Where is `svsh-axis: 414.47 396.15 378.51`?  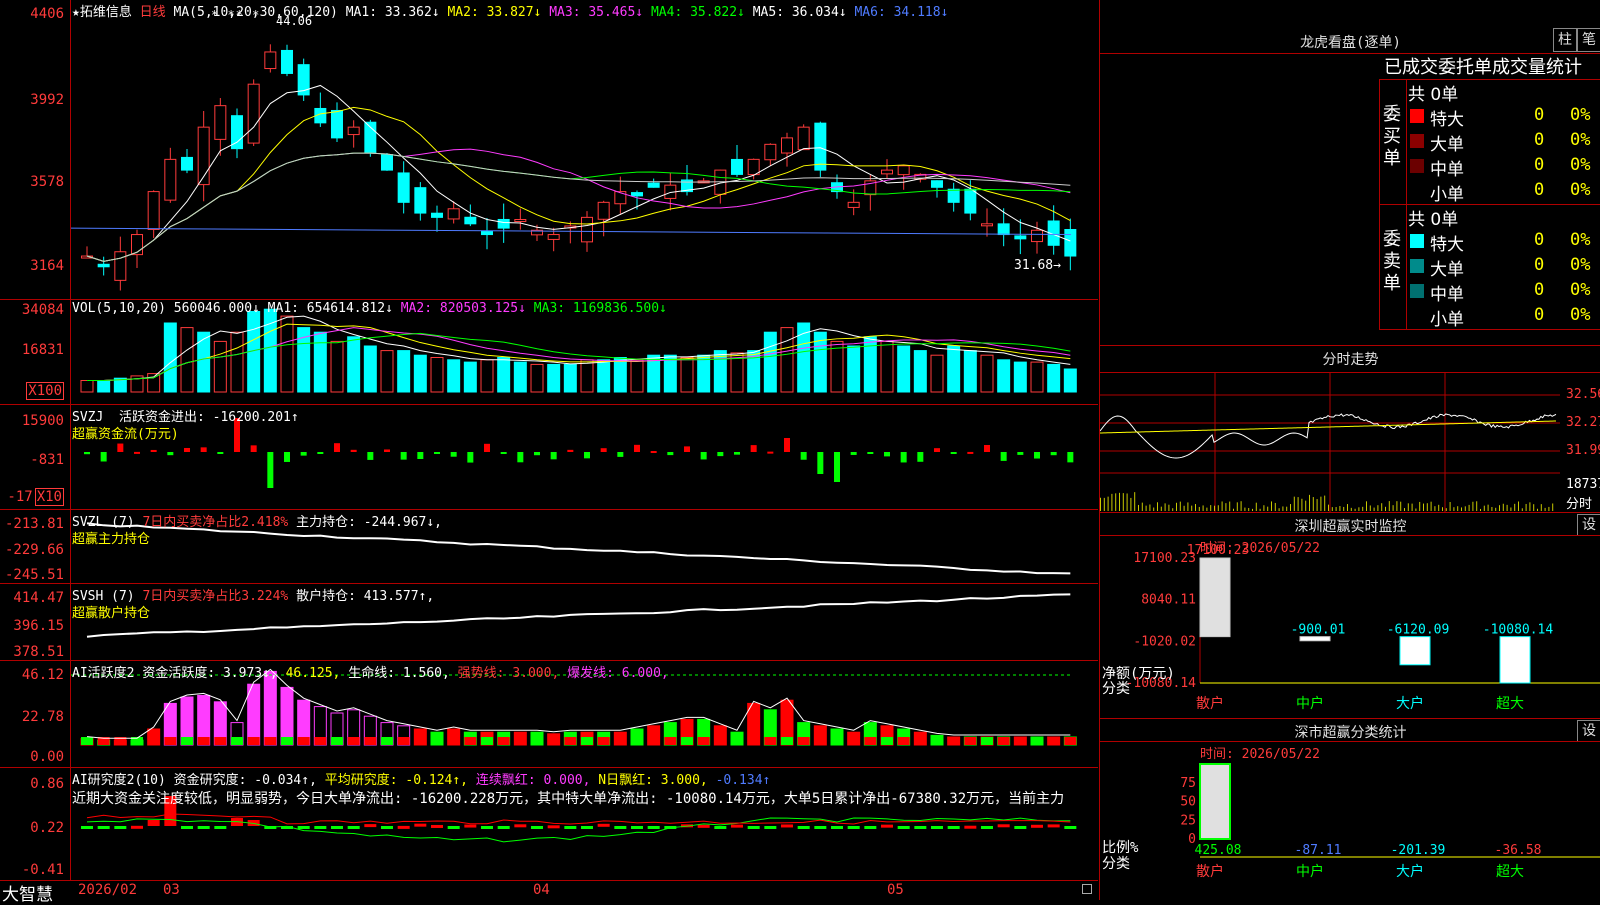
svsh-axis: 414.47 396.15 378.51 is located at coordinates (35, 622).